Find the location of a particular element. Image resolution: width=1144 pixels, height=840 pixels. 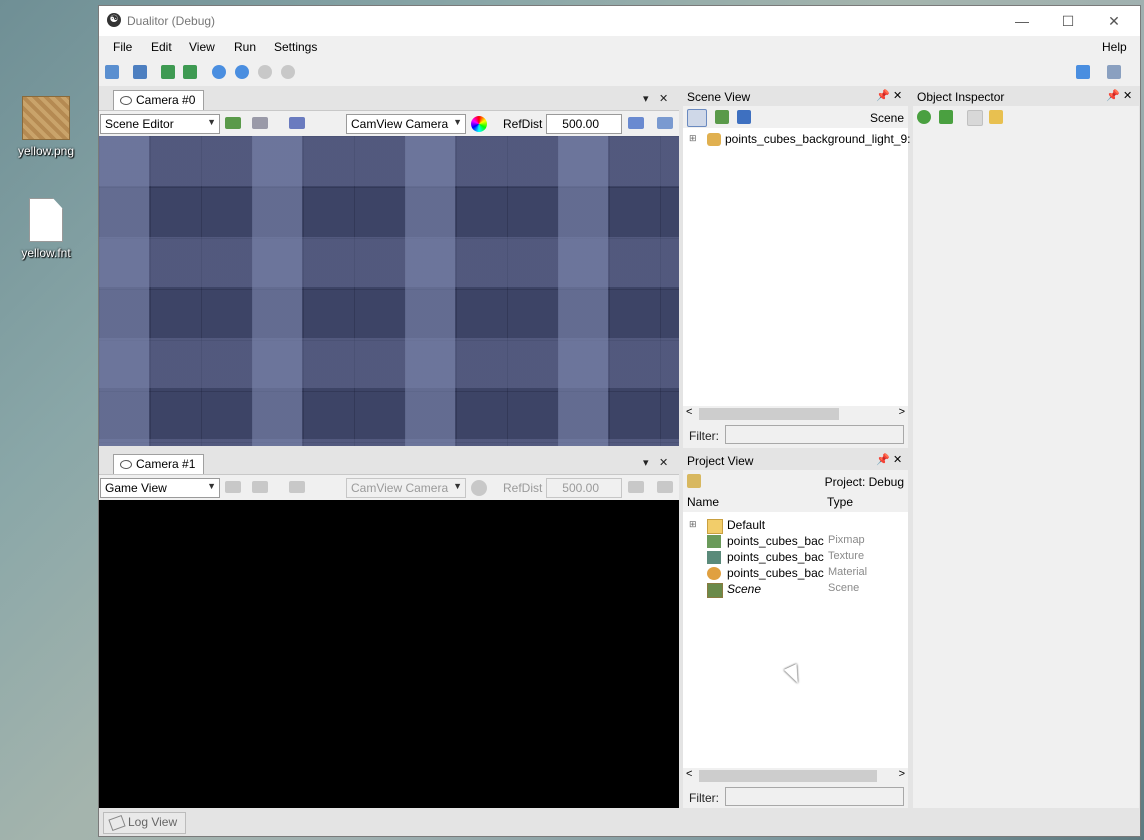

scene-filter: Filter: is located at coordinates (795, 435).